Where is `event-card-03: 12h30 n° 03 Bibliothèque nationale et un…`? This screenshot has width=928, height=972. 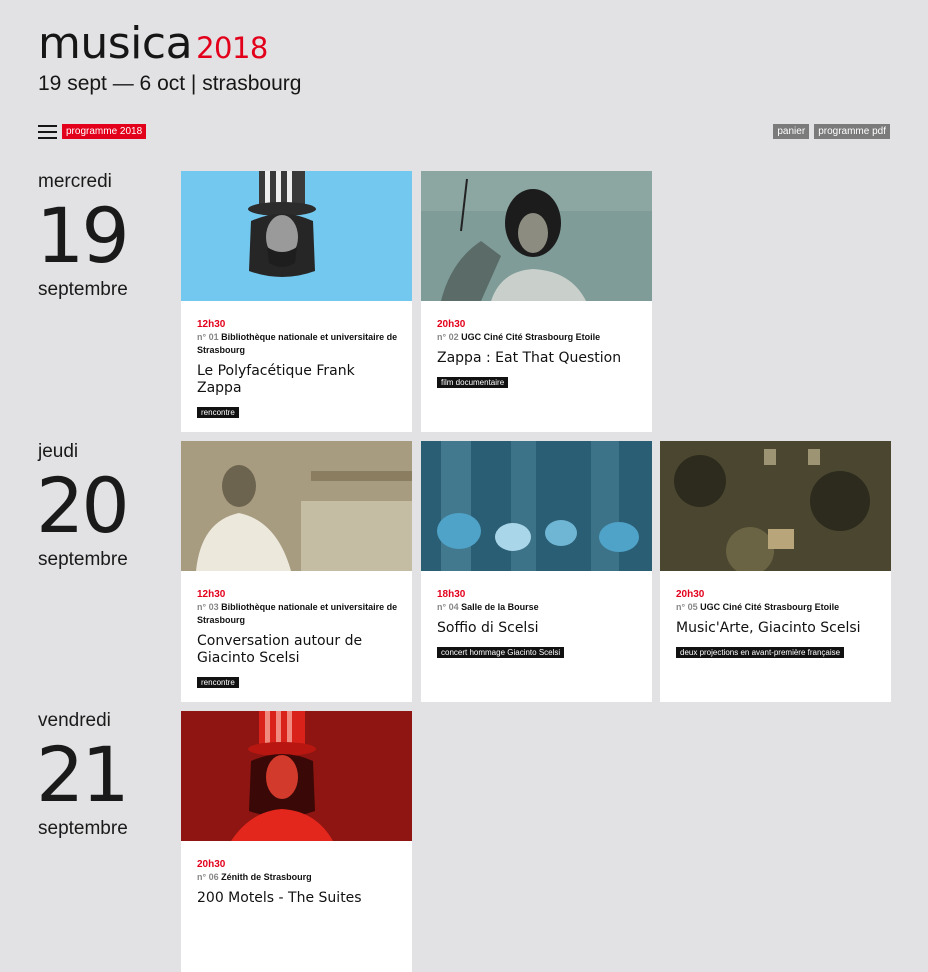 event-card-03: 12h30 n° 03 Bibliothèque nationale et un… is located at coordinates (296, 571).